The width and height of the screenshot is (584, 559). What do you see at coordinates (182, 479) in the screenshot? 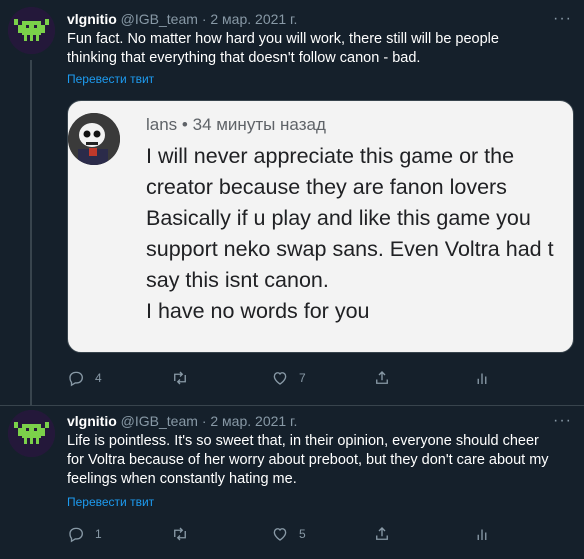
I see `tweet-text-line: feelings when constantly hating me.` at bounding box center [182, 479].